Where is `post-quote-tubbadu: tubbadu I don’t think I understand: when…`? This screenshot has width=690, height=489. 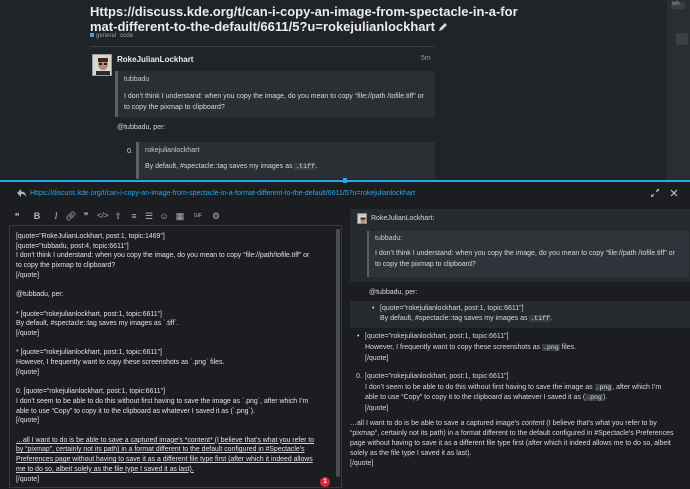
post-quote-tubbadu: tubbadu I don’t think I understand: when… is located at coordinates (275, 94).